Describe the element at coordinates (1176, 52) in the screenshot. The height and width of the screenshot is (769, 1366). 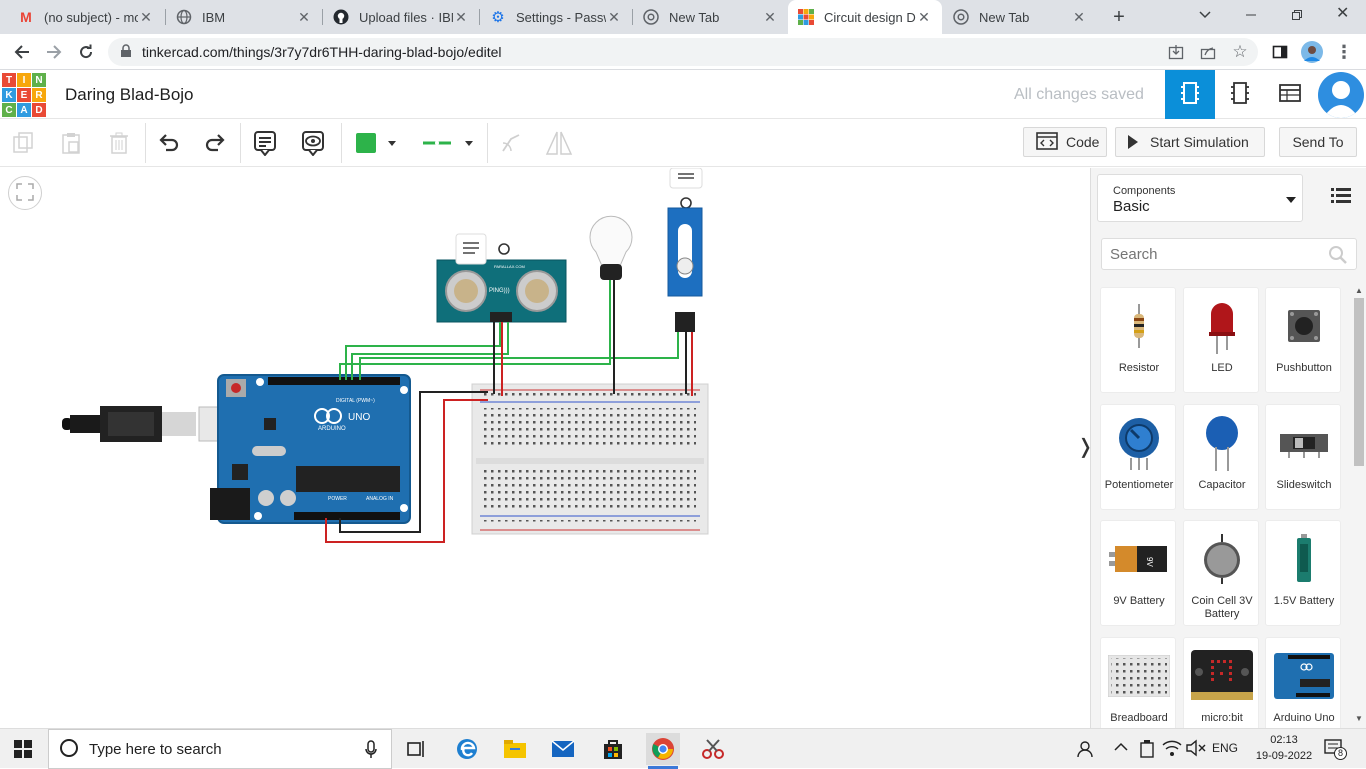
I see `install-app-icon` at that location.